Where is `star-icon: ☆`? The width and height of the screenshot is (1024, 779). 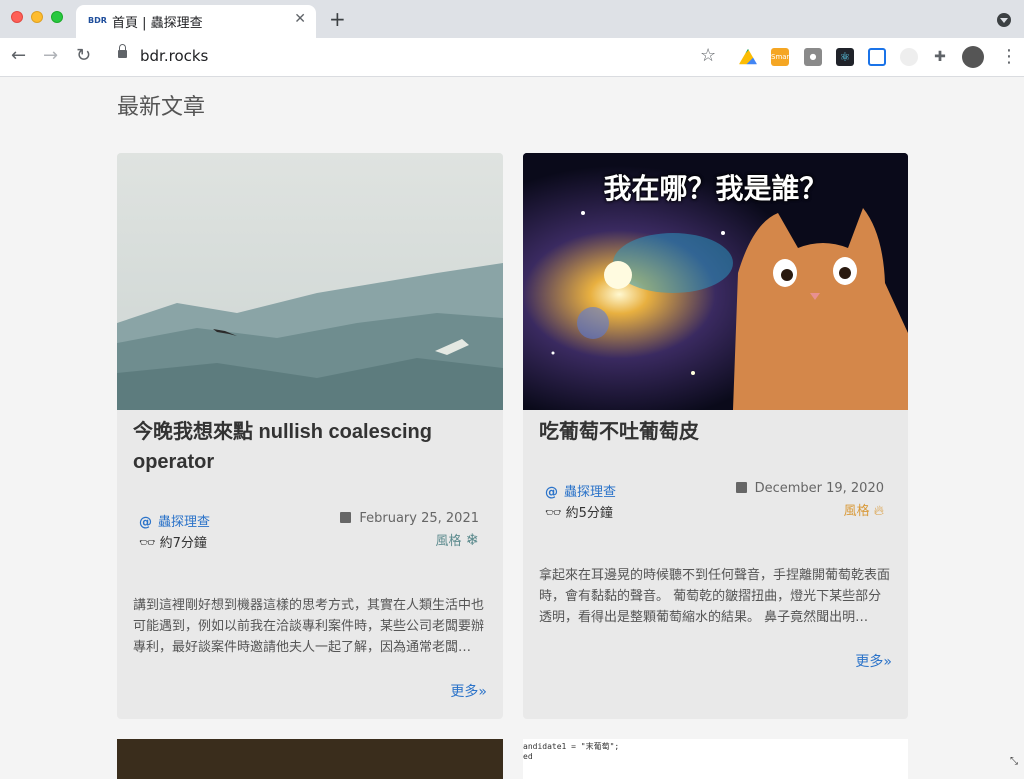 star-icon: ☆ is located at coordinates (708, 55).